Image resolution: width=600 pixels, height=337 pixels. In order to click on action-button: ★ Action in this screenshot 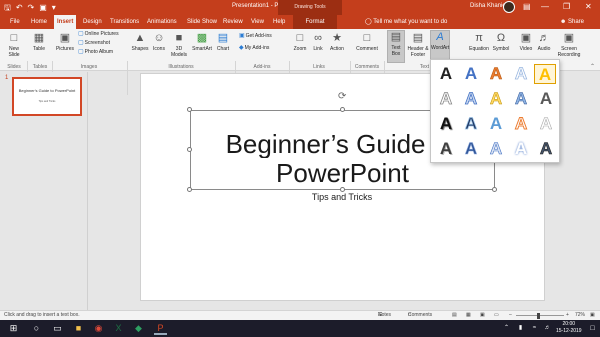, I will do `click(337, 42)`.